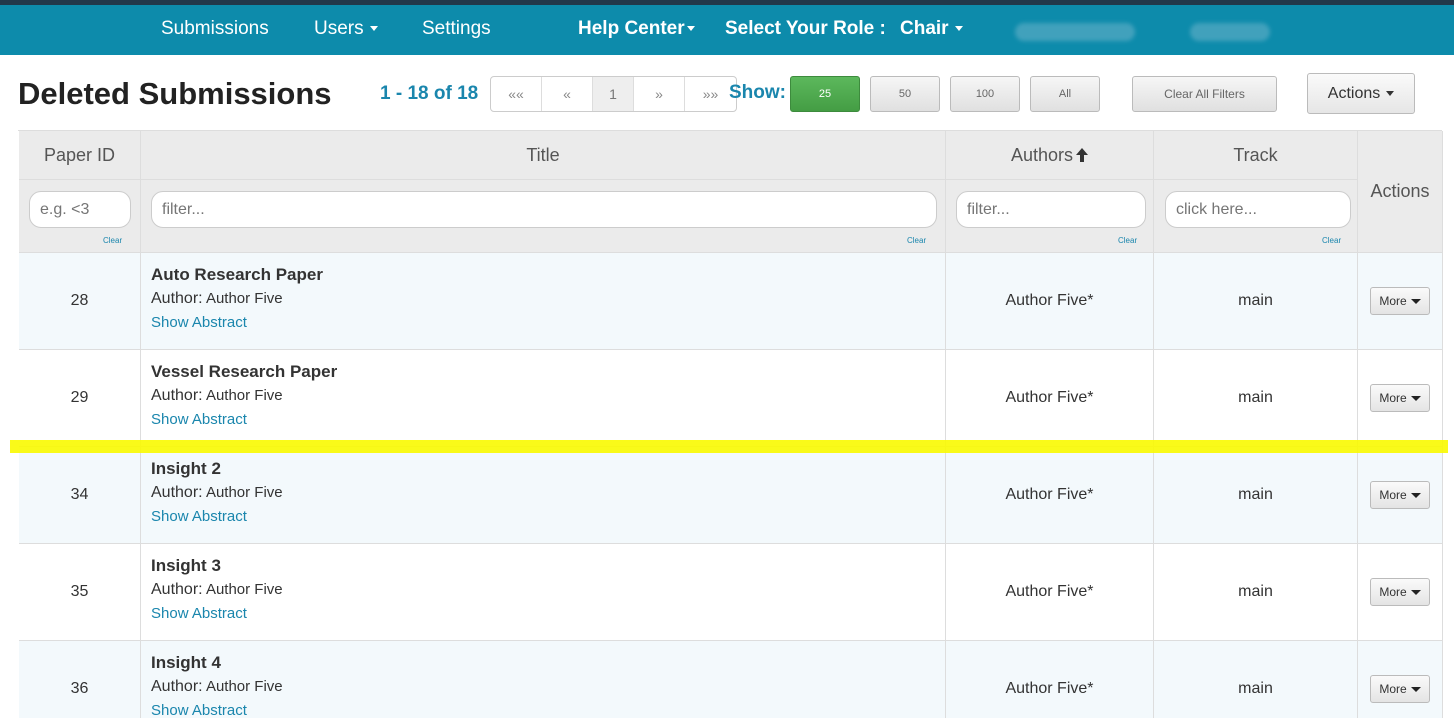 The height and width of the screenshot is (718, 1454). What do you see at coordinates (924, 28) in the screenshot?
I see `role-label: Chair` at bounding box center [924, 28].